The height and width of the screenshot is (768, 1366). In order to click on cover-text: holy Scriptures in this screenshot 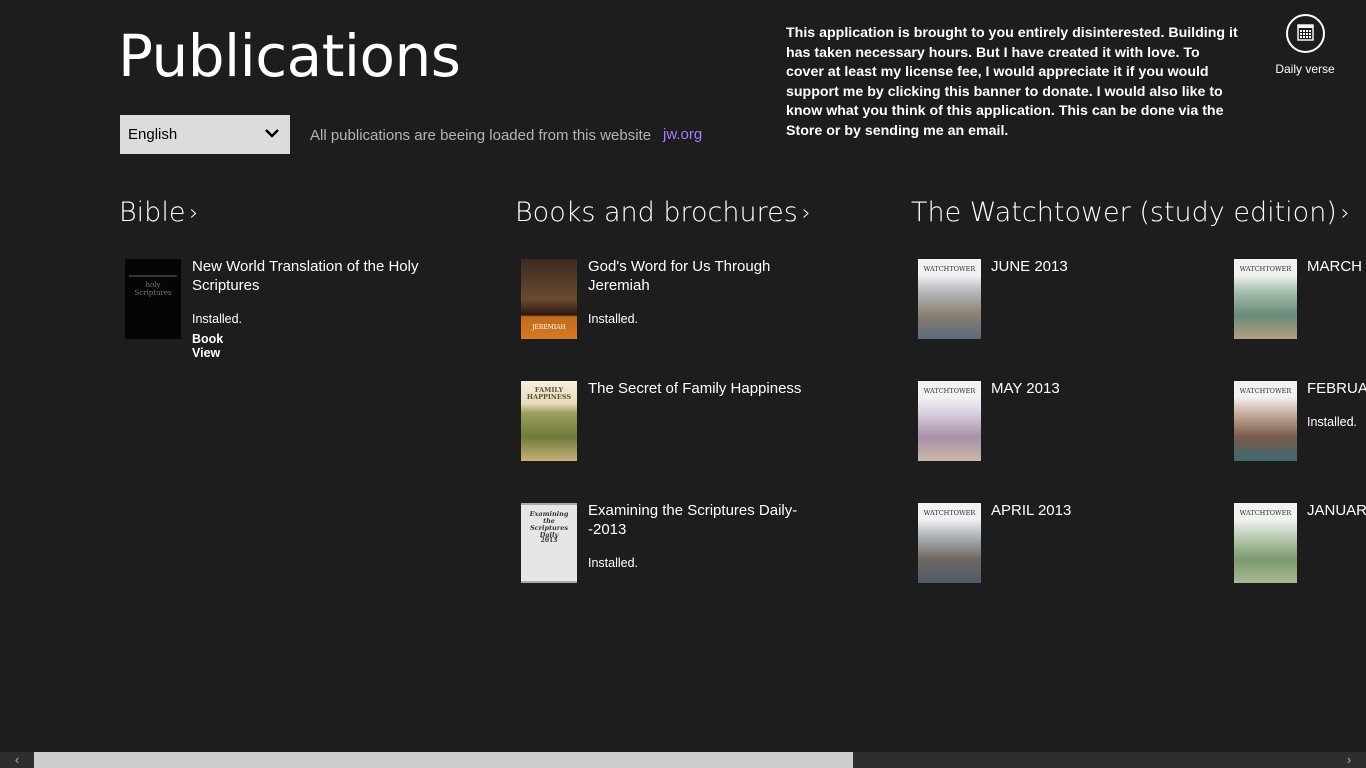, I will do `click(153, 289)`.